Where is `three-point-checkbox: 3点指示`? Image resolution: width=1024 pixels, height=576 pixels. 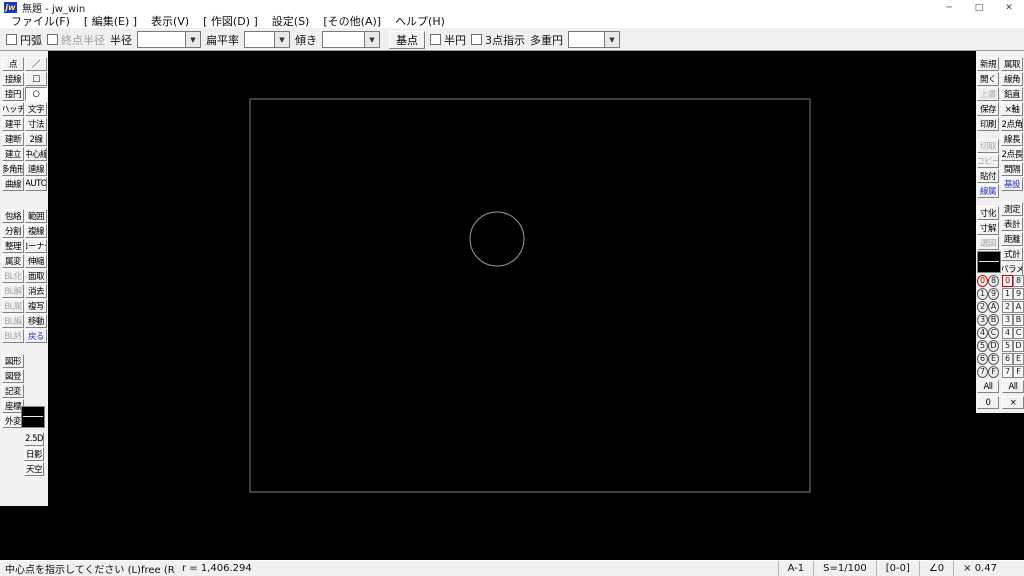 three-point-checkbox: 3点指示 is located at coordinates (498, 40).